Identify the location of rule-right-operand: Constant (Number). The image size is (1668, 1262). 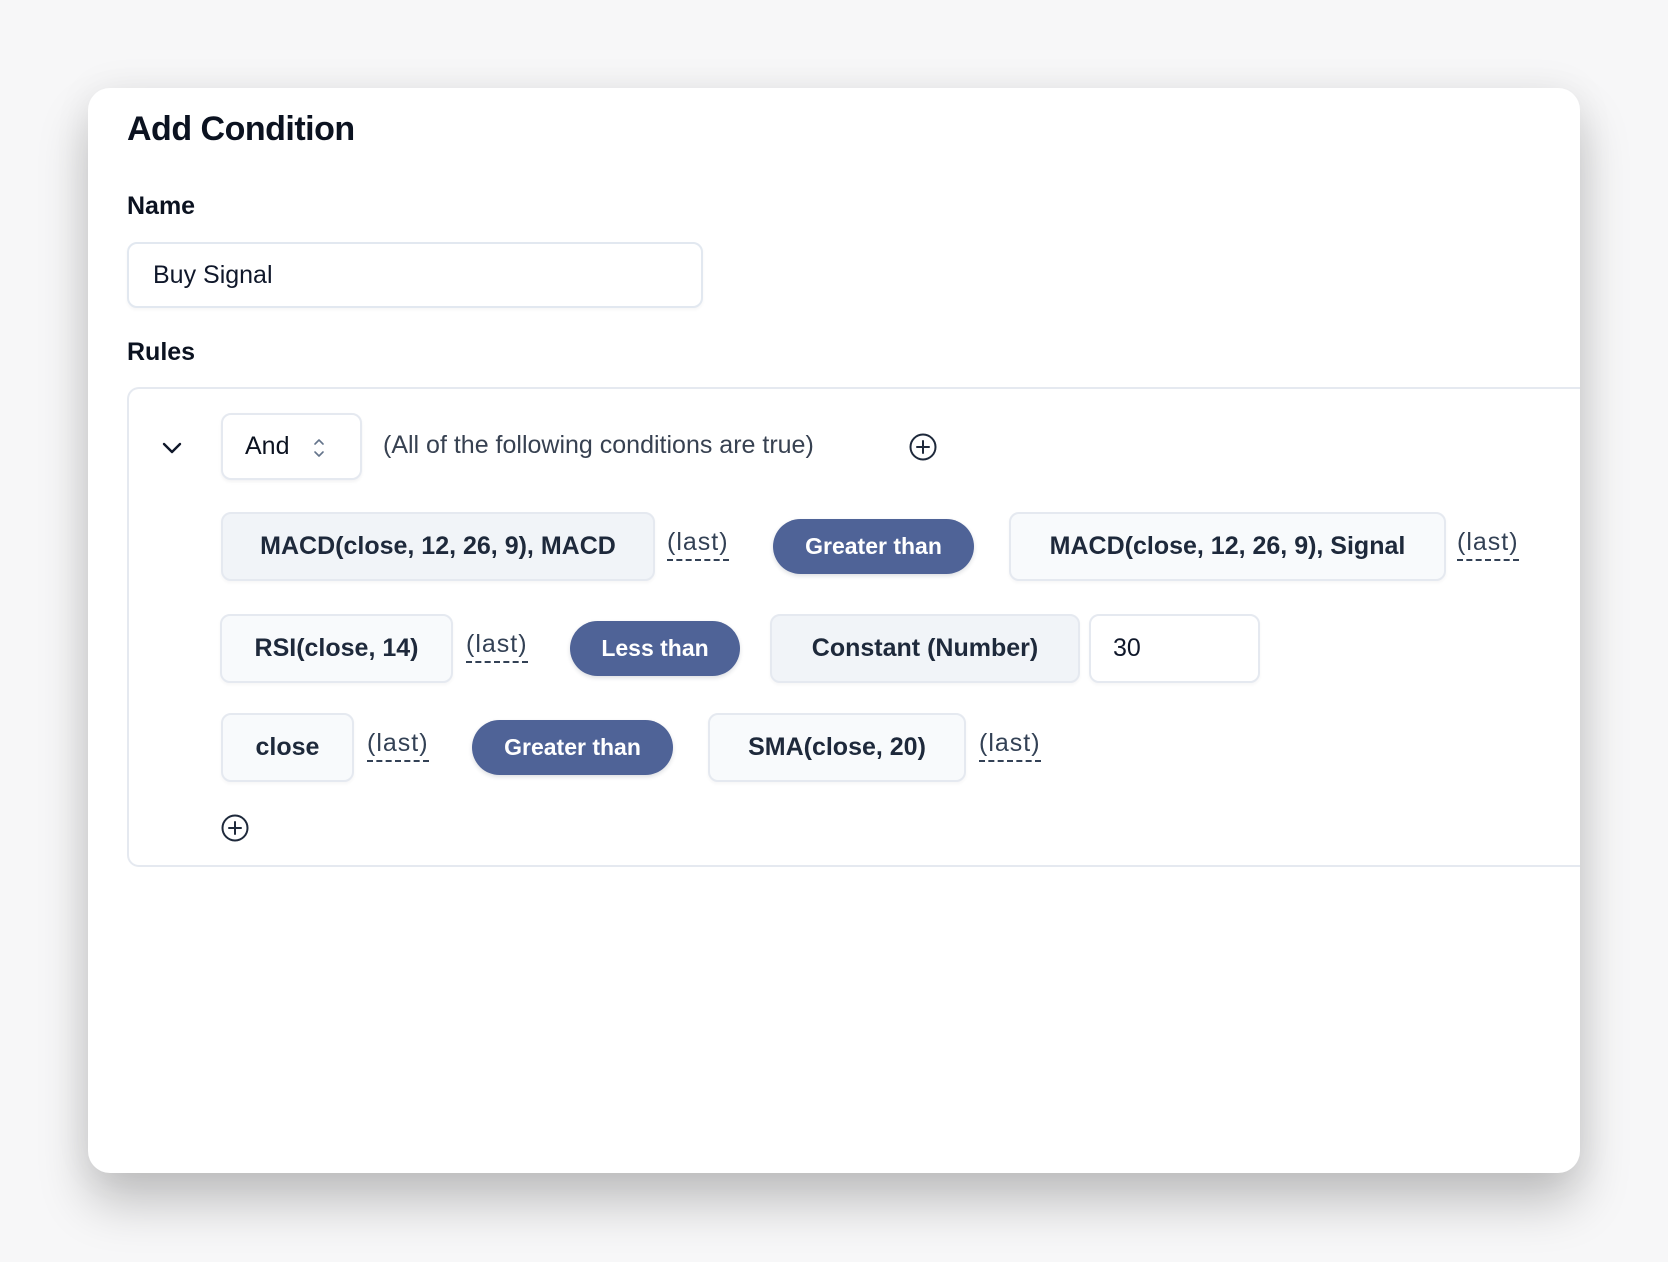
(925, 648).